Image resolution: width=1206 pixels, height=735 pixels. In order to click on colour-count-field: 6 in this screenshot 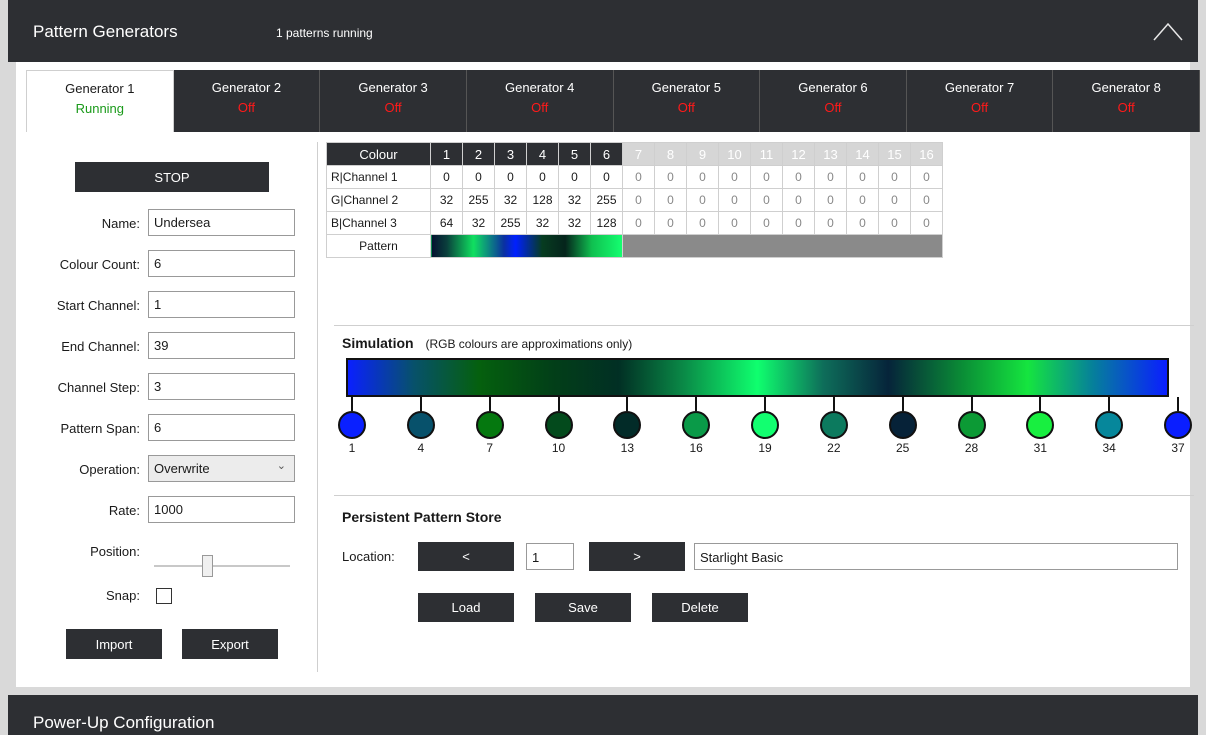, I will do `click(221, 263)`.